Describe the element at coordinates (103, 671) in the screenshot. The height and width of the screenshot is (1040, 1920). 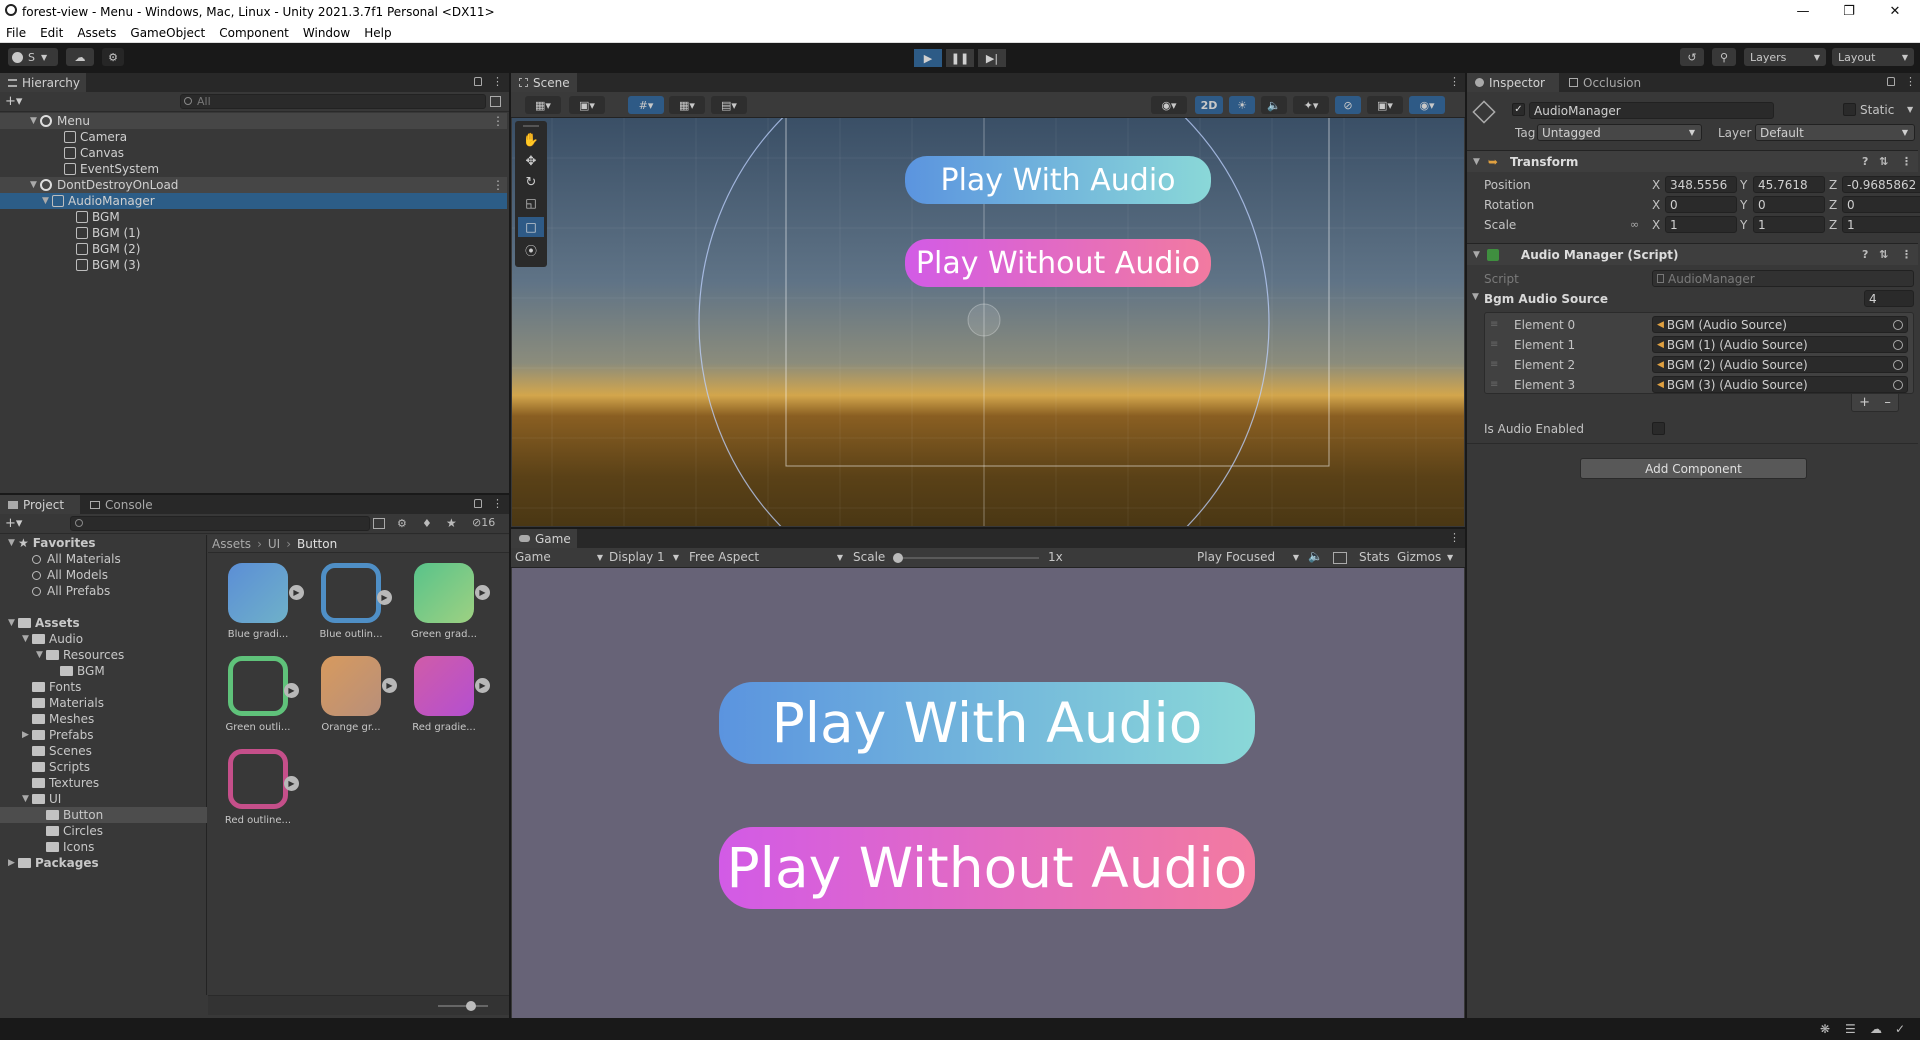
I see `project-folder-item: BGM` at that location.